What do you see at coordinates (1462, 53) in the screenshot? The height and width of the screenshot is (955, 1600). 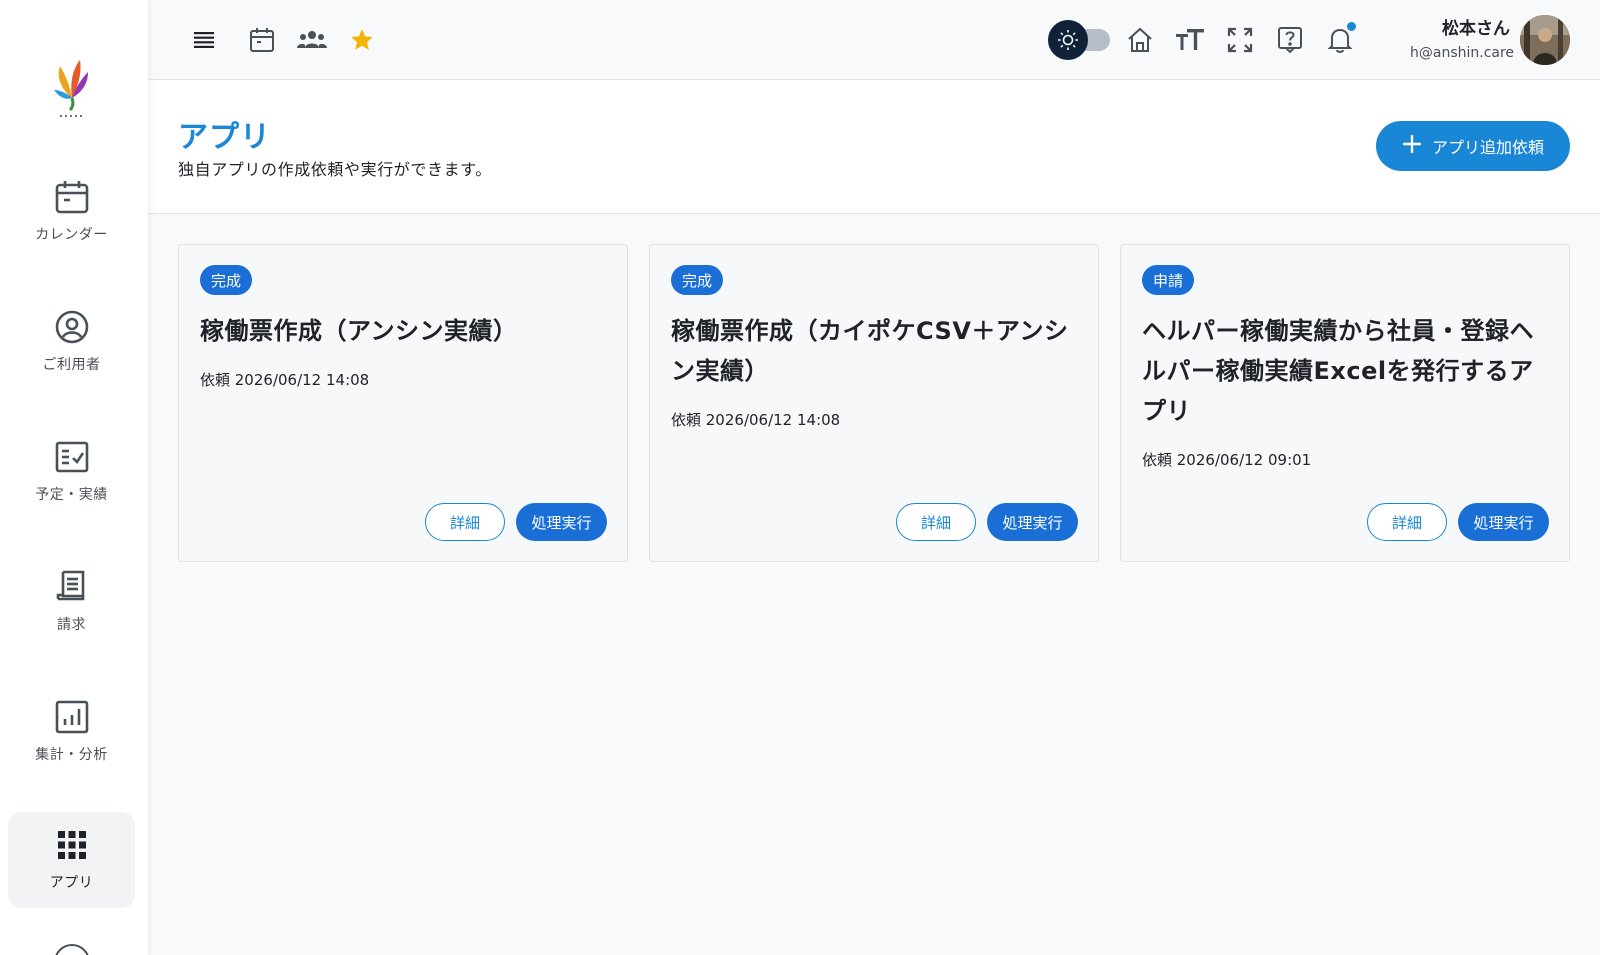 I see `user-email: h@anshin.care` at bounding box center [1462, 53].